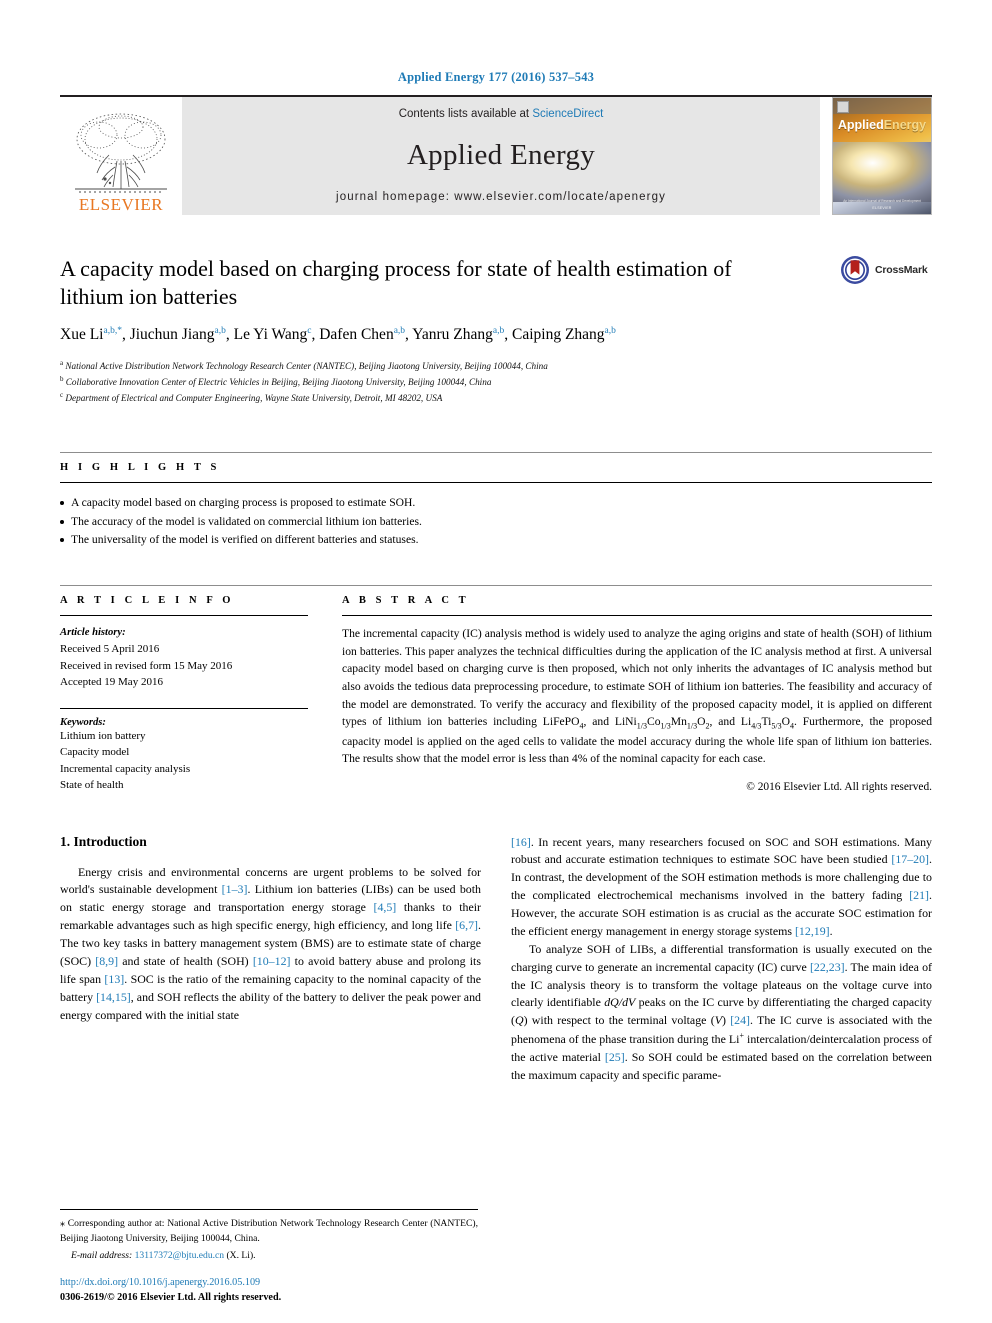 The height and width of the screenshot is (1323, 992). What do you see at coordinates (466, 925) in the screenshot?
I see `citation-link: [6,7]` at bounding box center [466, 925].